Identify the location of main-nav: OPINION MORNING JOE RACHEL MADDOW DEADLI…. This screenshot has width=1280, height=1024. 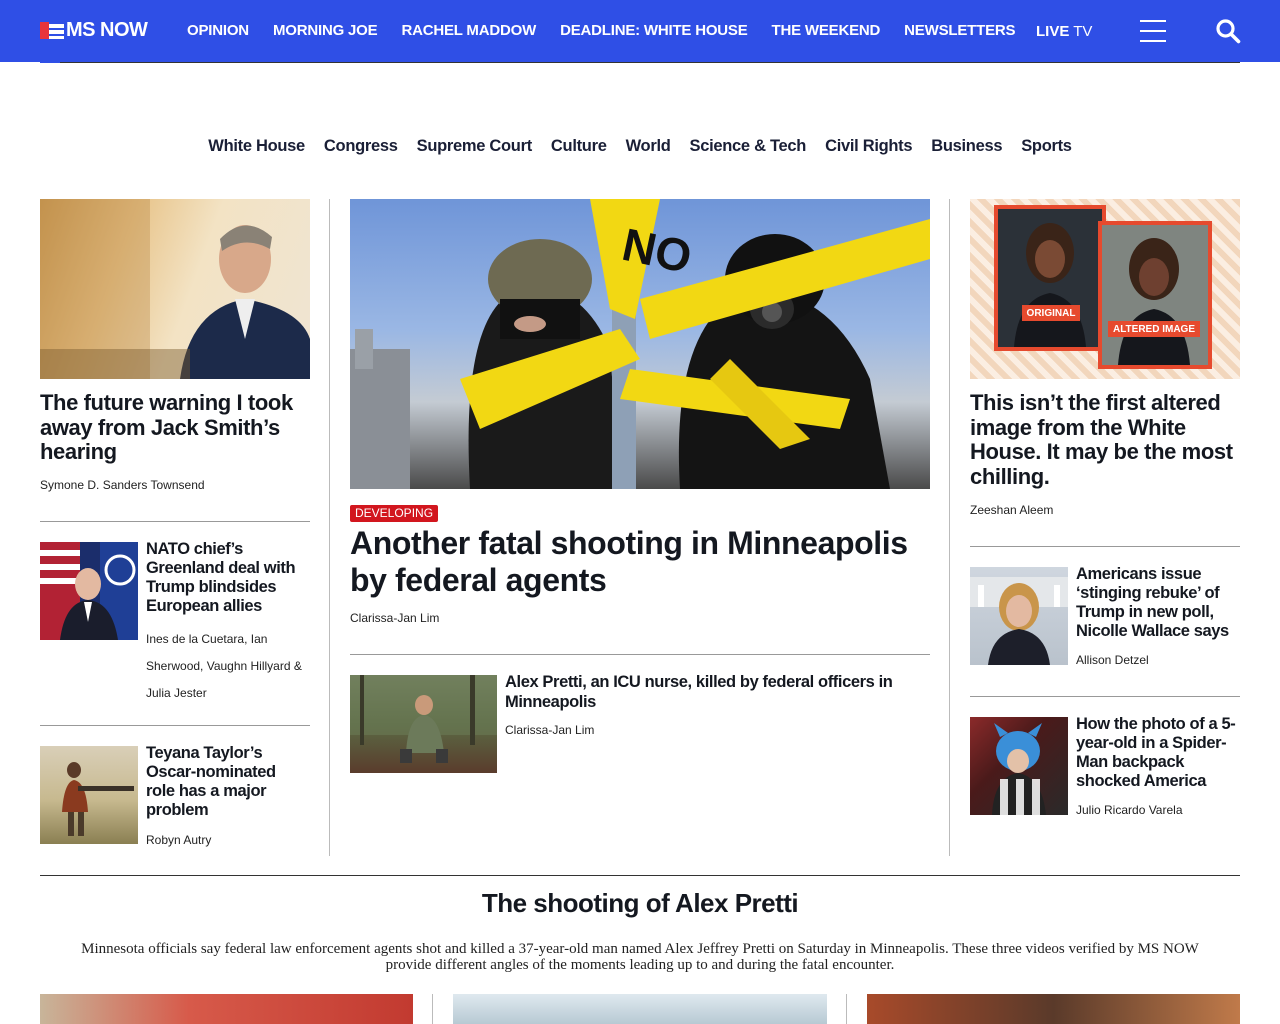
(601, 30).